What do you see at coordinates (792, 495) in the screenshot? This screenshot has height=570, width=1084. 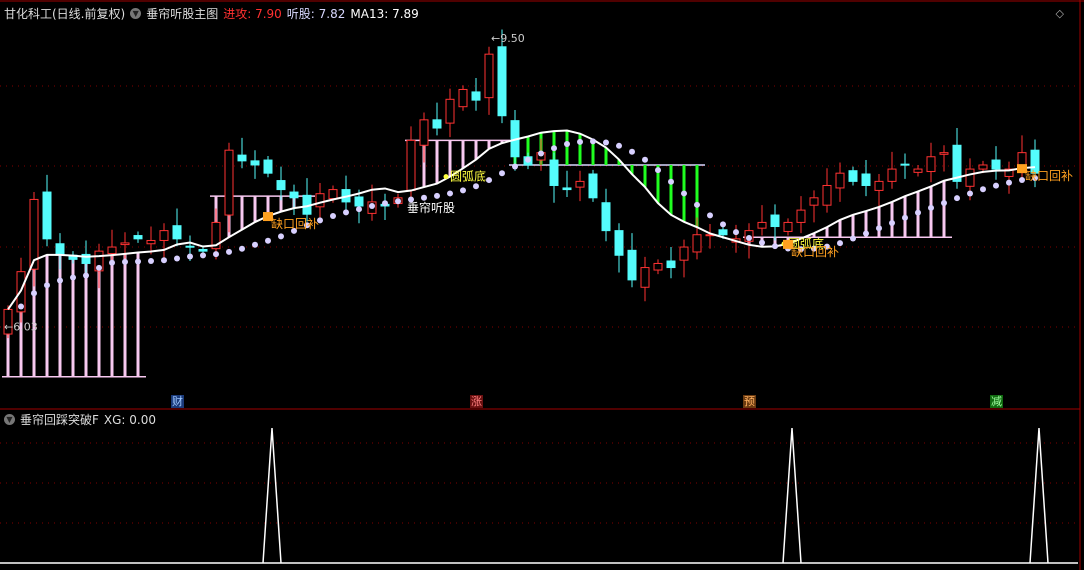 I see `xg-spike` at bounding box center [792, 495].